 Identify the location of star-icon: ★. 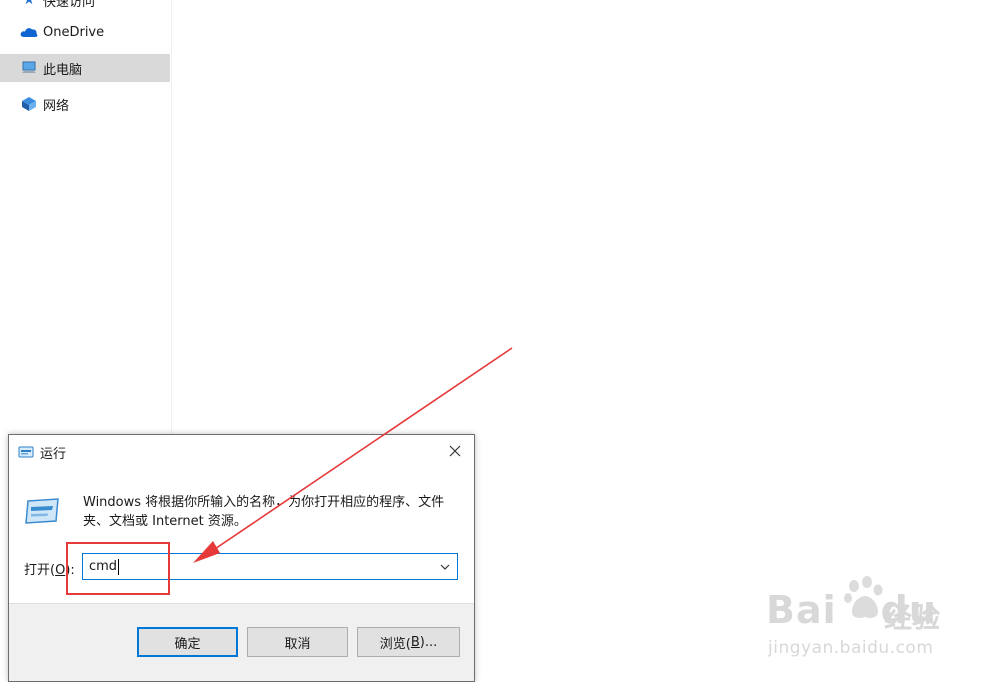
(29, 4).